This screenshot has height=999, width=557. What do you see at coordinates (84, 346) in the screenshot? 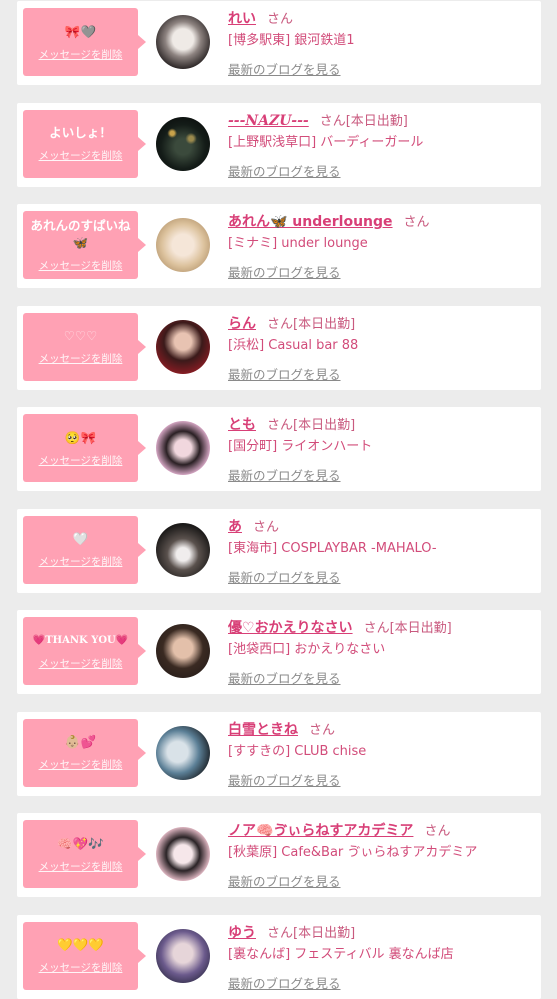
I see `message-bubble: ♡♡♡ メッセージを削除` at bounding box center [84, 346].